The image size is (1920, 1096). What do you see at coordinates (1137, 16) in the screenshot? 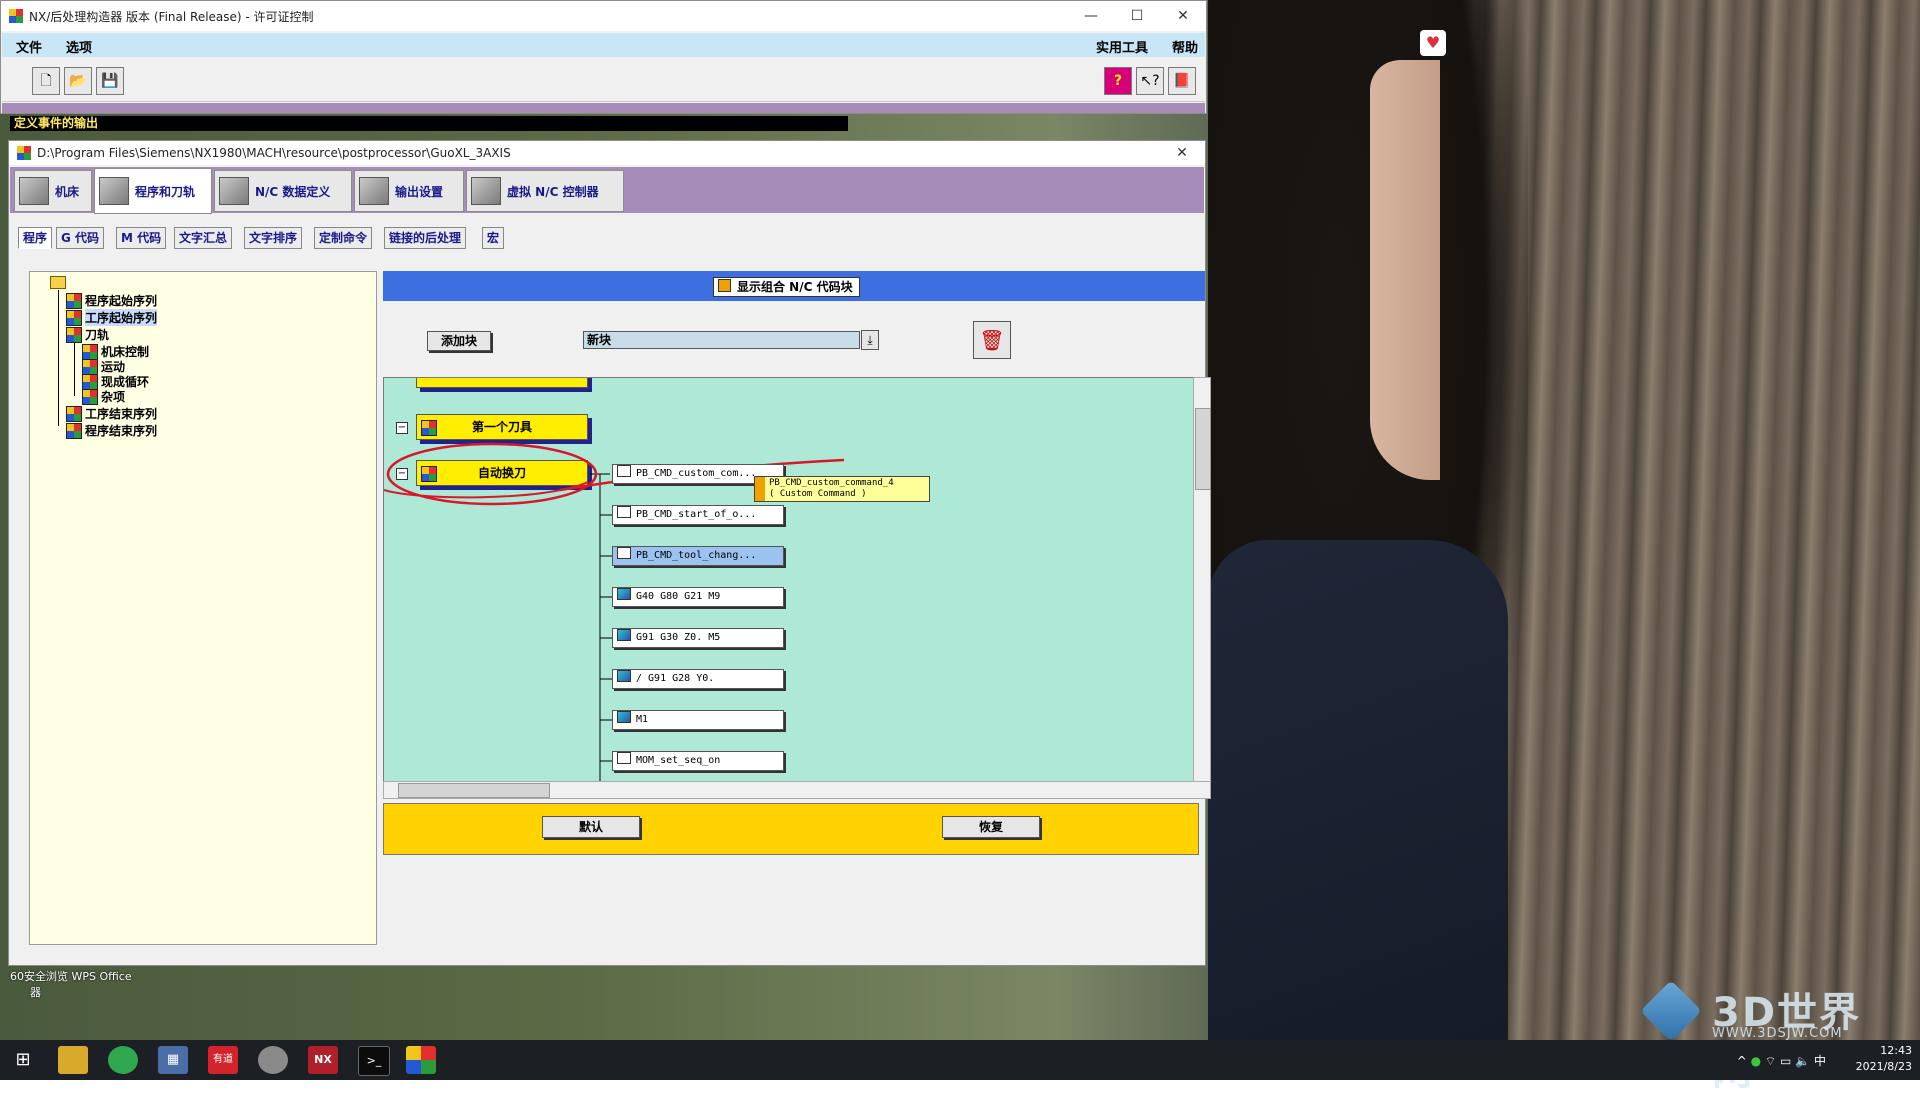
I see `maximize-icon: ☐` at bounding box center [1137, 16].